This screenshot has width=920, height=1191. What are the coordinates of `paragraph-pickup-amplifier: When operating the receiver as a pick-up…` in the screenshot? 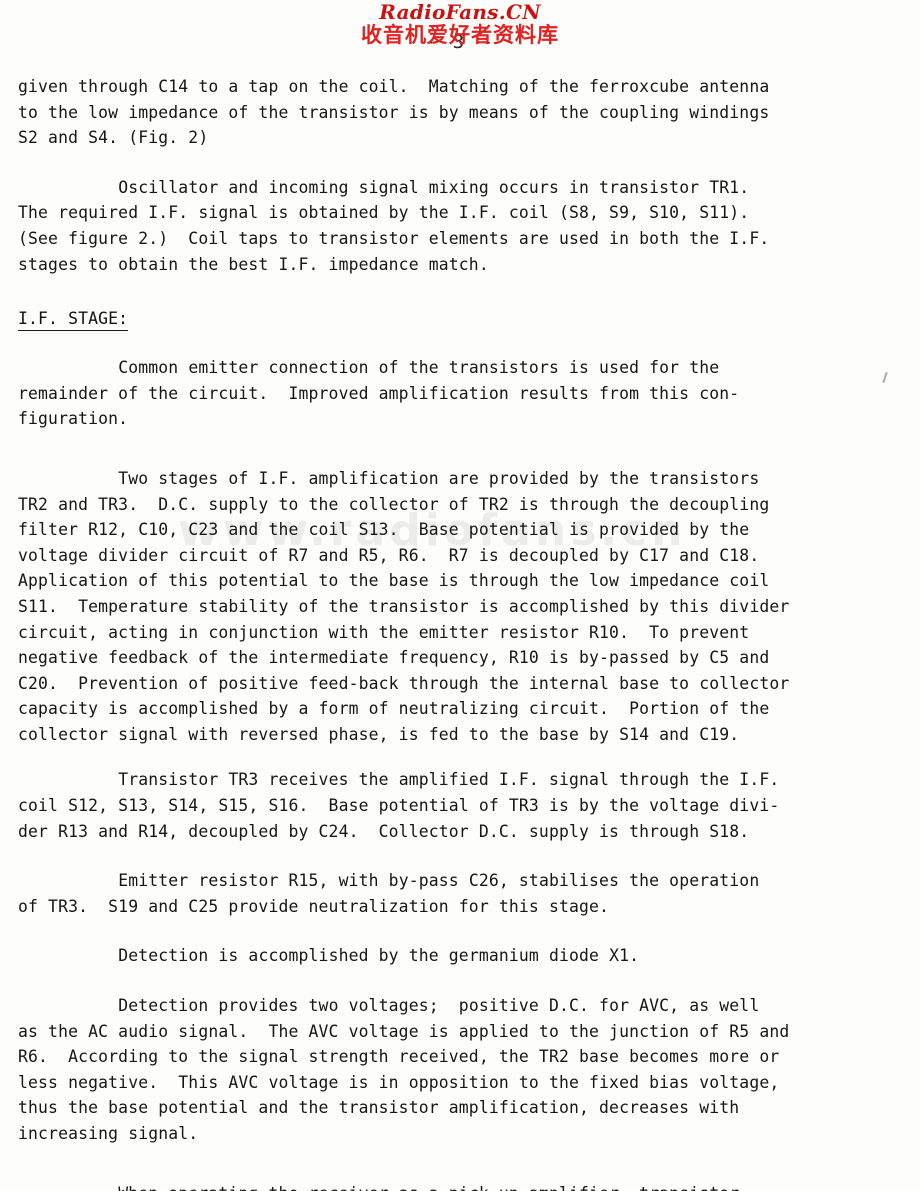 It's located at (460, 1186).